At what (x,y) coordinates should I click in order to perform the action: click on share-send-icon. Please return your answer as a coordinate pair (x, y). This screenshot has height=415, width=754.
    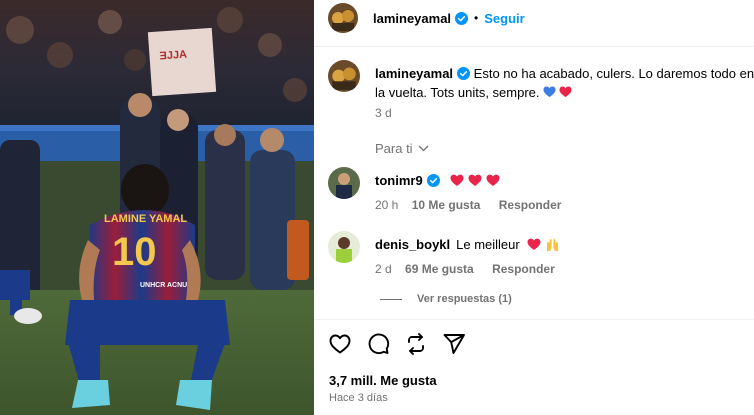
    Looking at the image, I should click on (454, 344).